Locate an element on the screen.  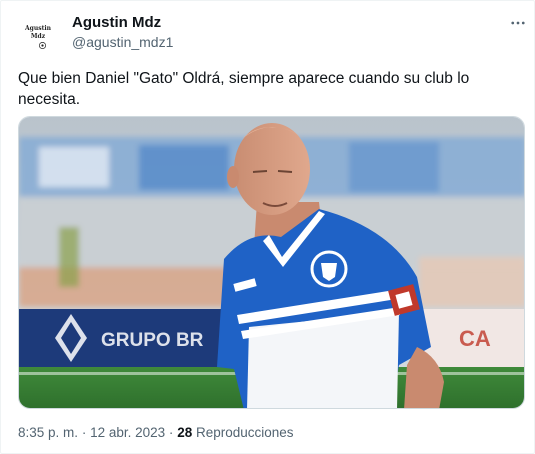
author-display-name: Agustin Mdz is located at coordinates (116, 22).